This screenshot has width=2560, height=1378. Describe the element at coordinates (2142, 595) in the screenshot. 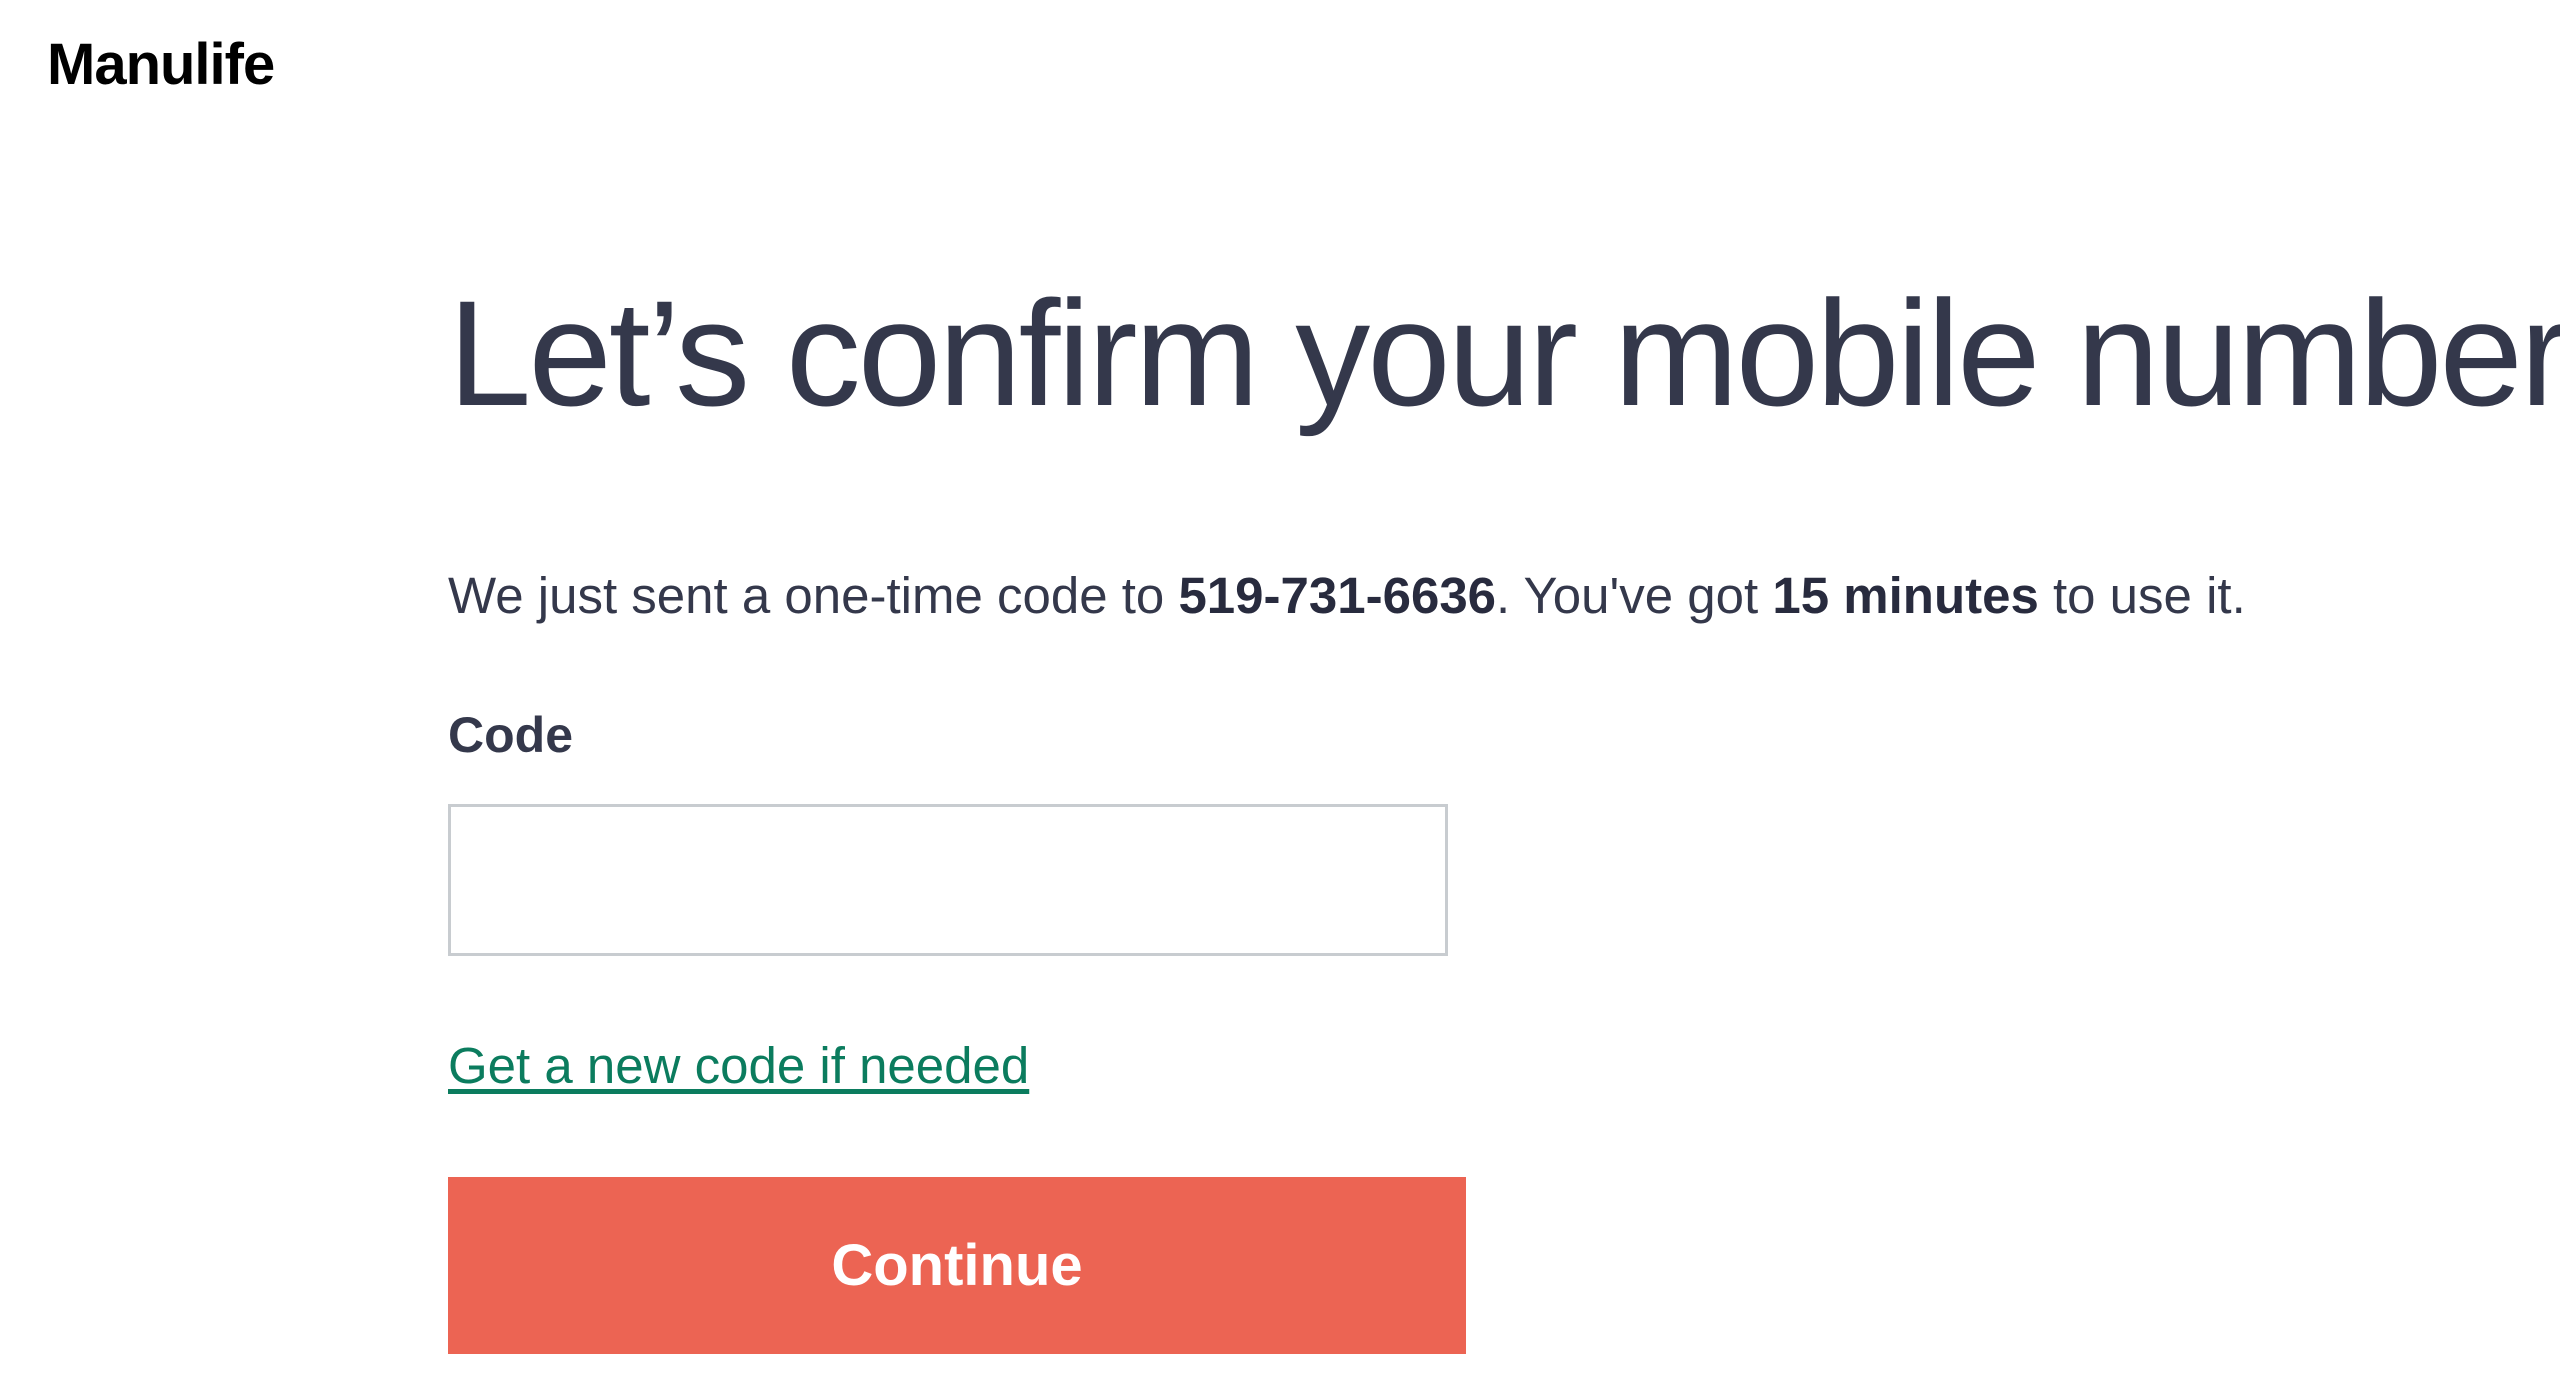

I see `intro-text-part3: to use it.` at that location.